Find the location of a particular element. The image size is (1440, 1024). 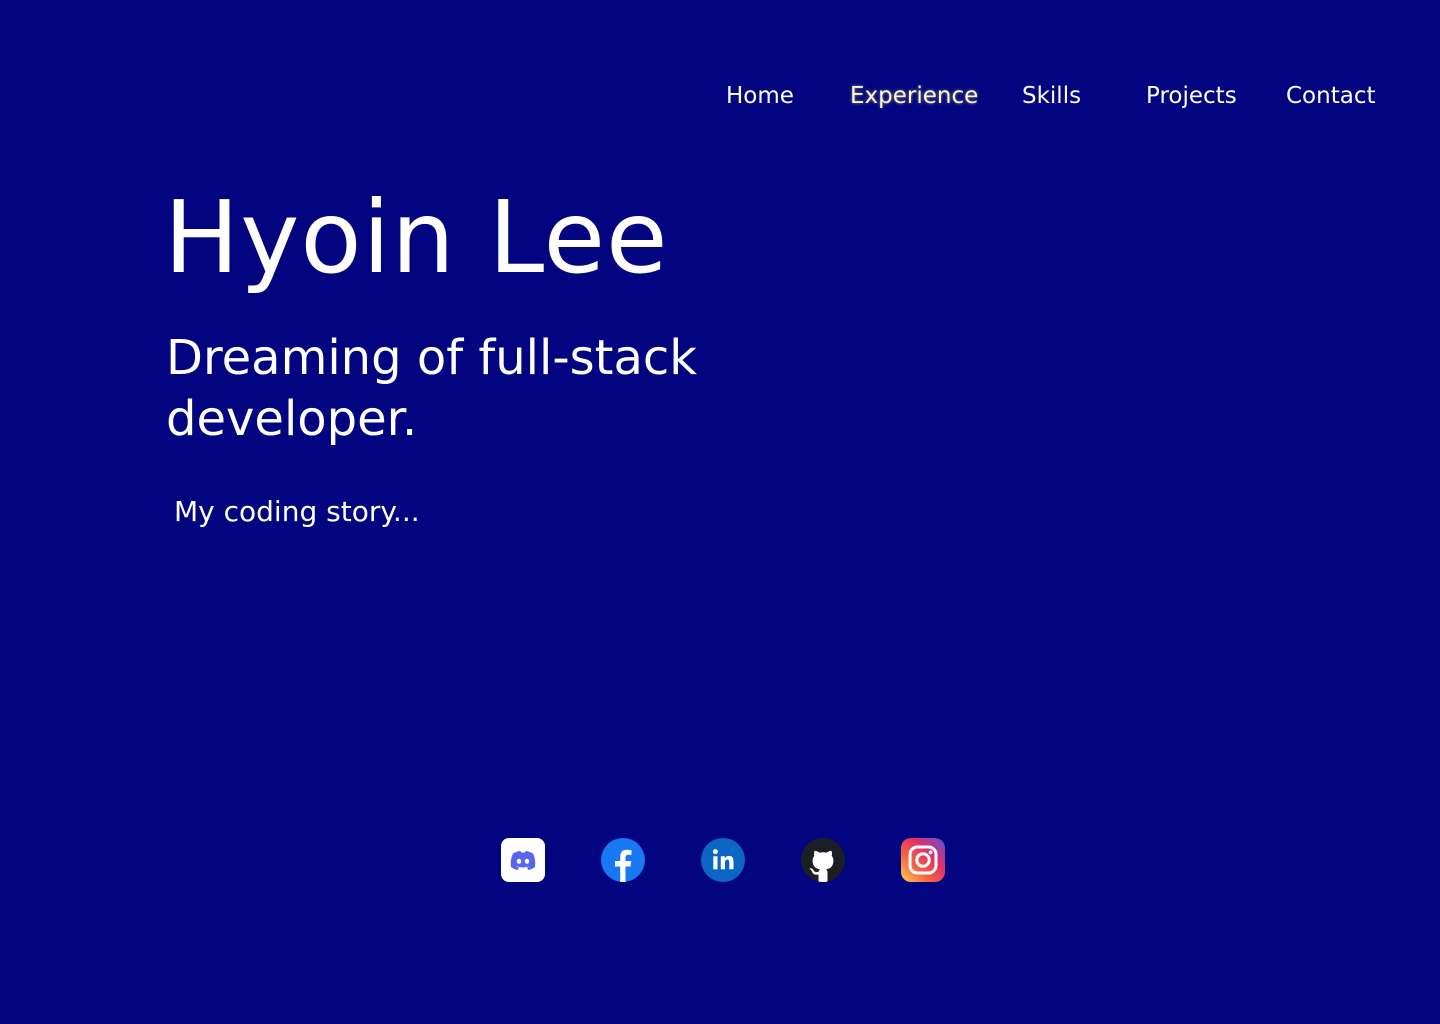

linkedin-icon is located at coordinates (723, 860).